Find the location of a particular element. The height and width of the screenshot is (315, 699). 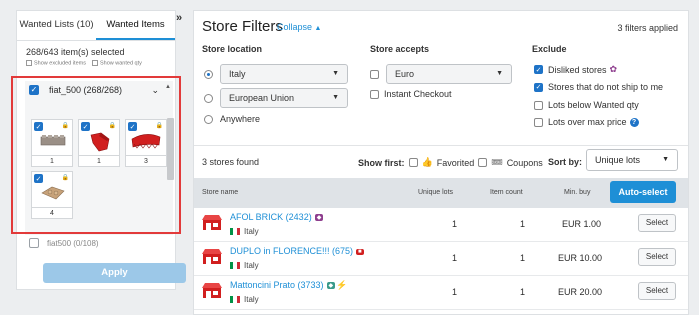

group-checkbox: ✓ is located at coordinates (34, 90).